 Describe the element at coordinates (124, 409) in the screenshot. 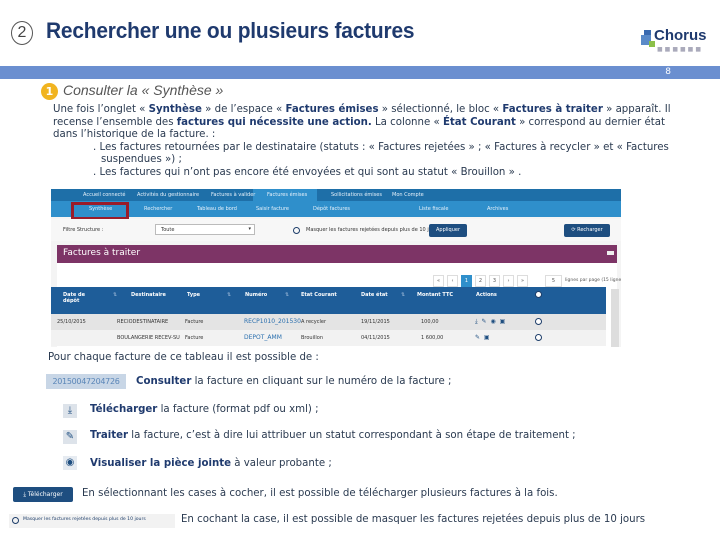

I see `bold-text: Télécharger` at that location.